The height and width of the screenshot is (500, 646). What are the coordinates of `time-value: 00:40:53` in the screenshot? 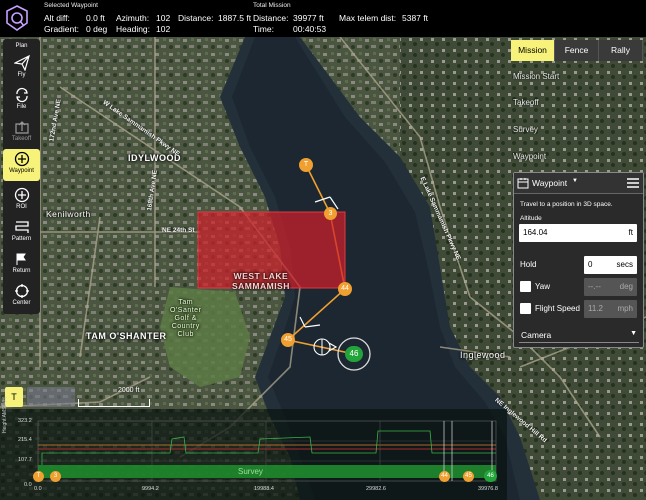 It's located at (310, 29).